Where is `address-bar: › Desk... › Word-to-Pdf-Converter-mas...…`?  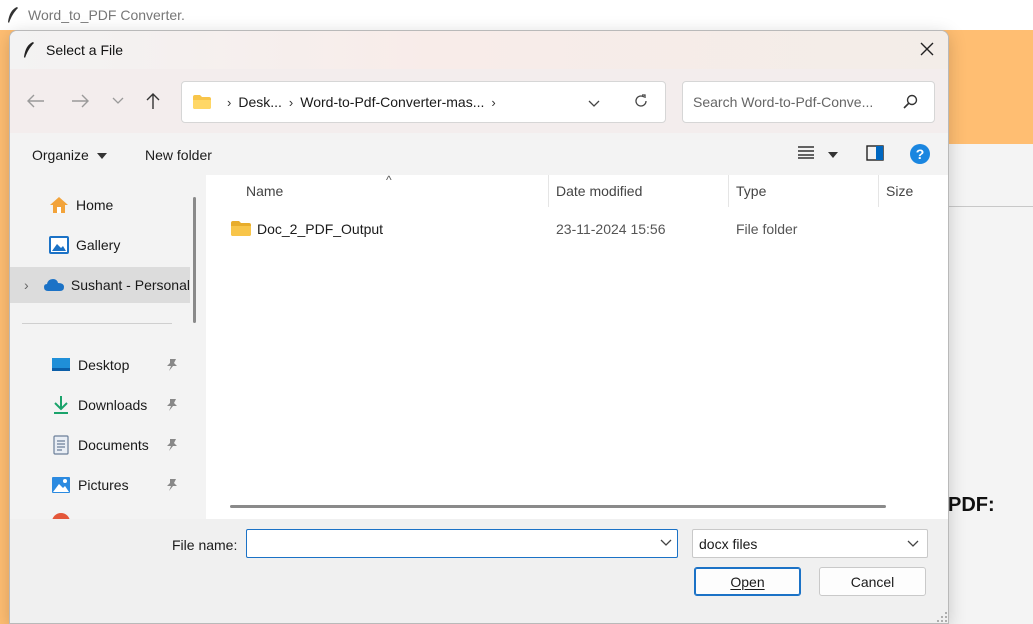 address-bar: › Desk... › Word-to-Pdf-Converter-mas...… is located at coordinates (423, 102).